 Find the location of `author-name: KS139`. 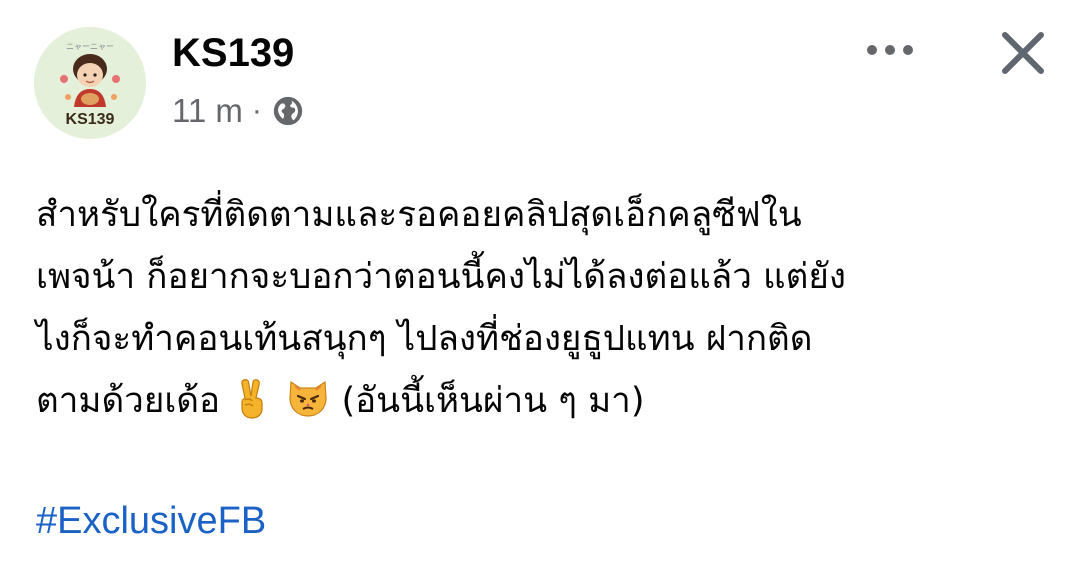

author-name: KS139 is located at coordinates (233, 53).